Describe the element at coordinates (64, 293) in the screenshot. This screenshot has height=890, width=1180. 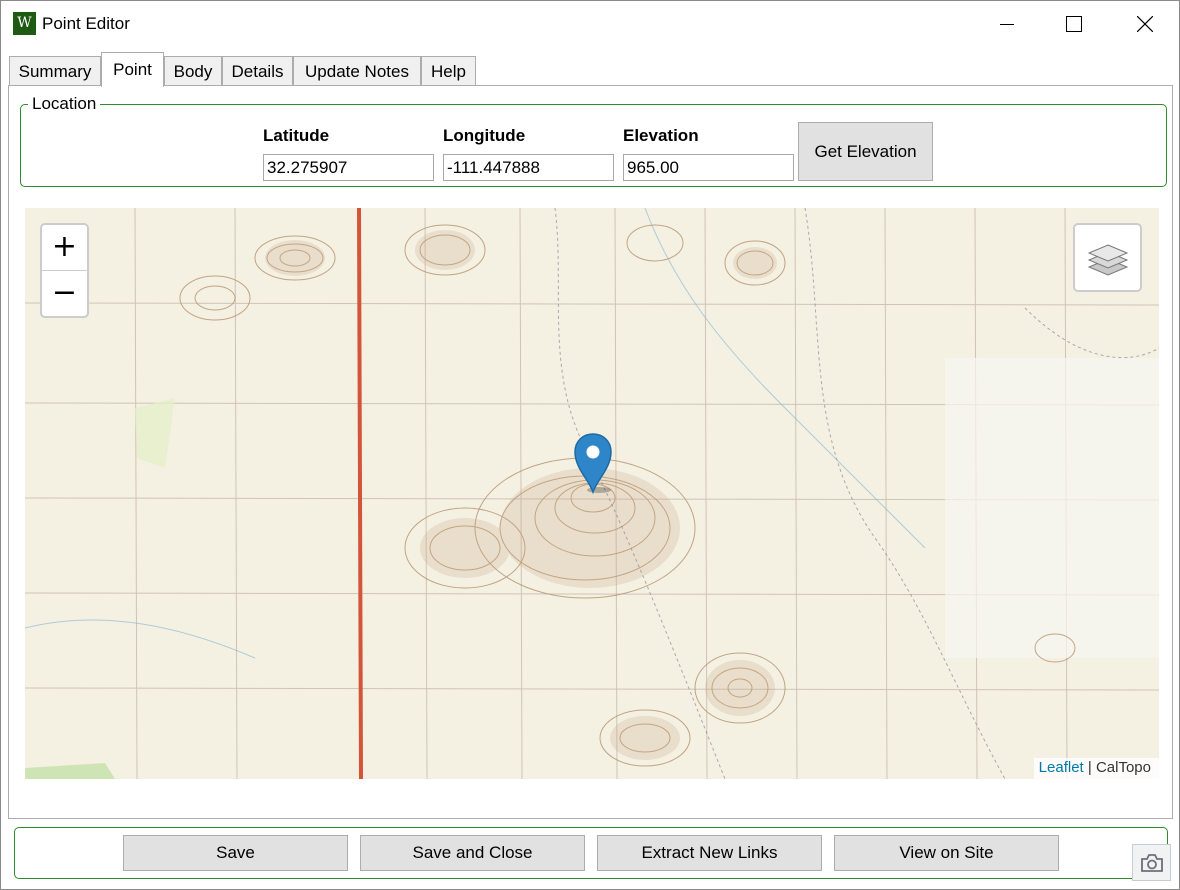
I see `zoom-out-button: −` at that location.